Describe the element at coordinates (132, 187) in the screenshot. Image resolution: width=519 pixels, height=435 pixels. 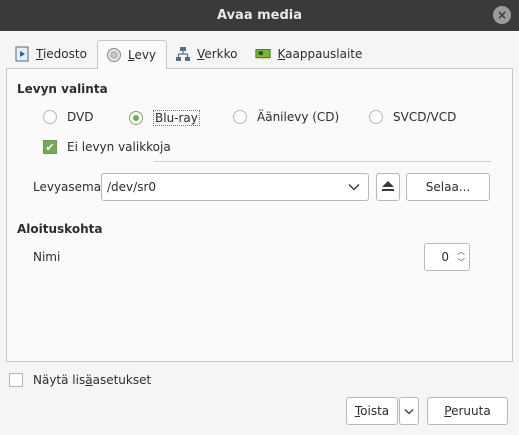
I see `device-value: /dev/sr0` at that location.